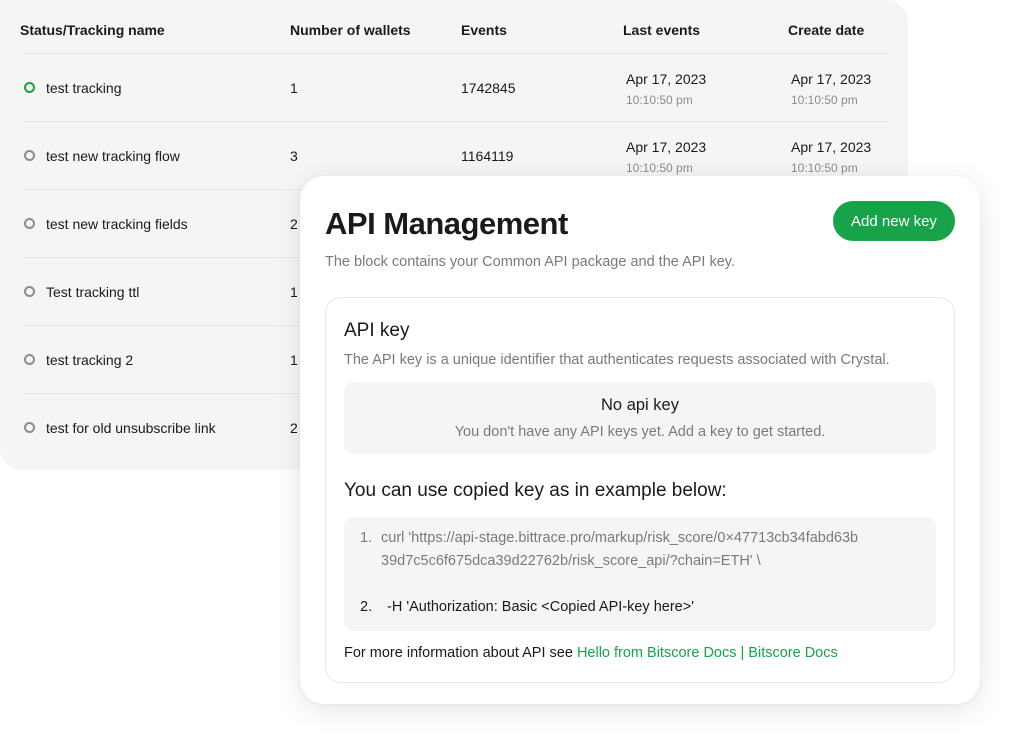 The height and width of the screenshot is (750, 1019). Describe the element at coordinates (894, 221) in the screenshot. I see `add-new-key-button: Add new key` at that location.